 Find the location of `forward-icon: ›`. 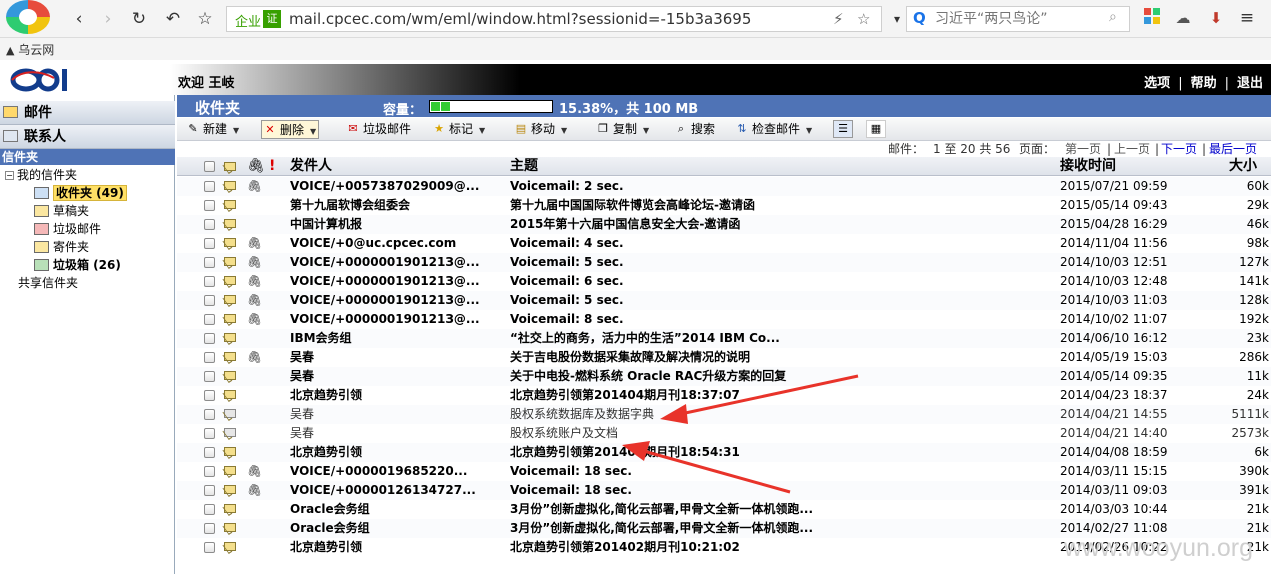

forward-icon: › is located at coordinates (108, 19).